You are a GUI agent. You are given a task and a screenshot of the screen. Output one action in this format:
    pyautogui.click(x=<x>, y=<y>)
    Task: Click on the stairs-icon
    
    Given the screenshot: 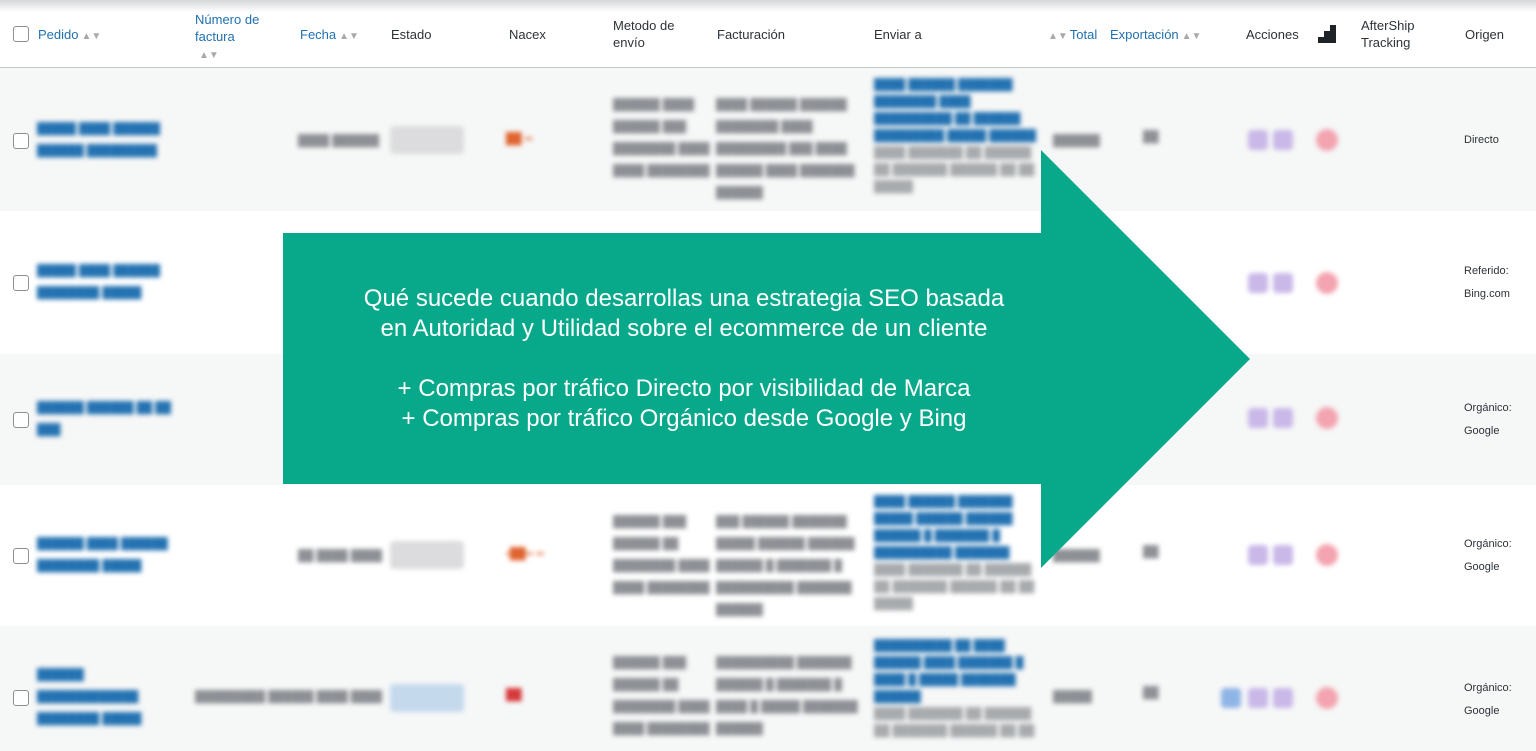 What is the action you would take?
    pyautogui.click(x=1327, y=34)
    